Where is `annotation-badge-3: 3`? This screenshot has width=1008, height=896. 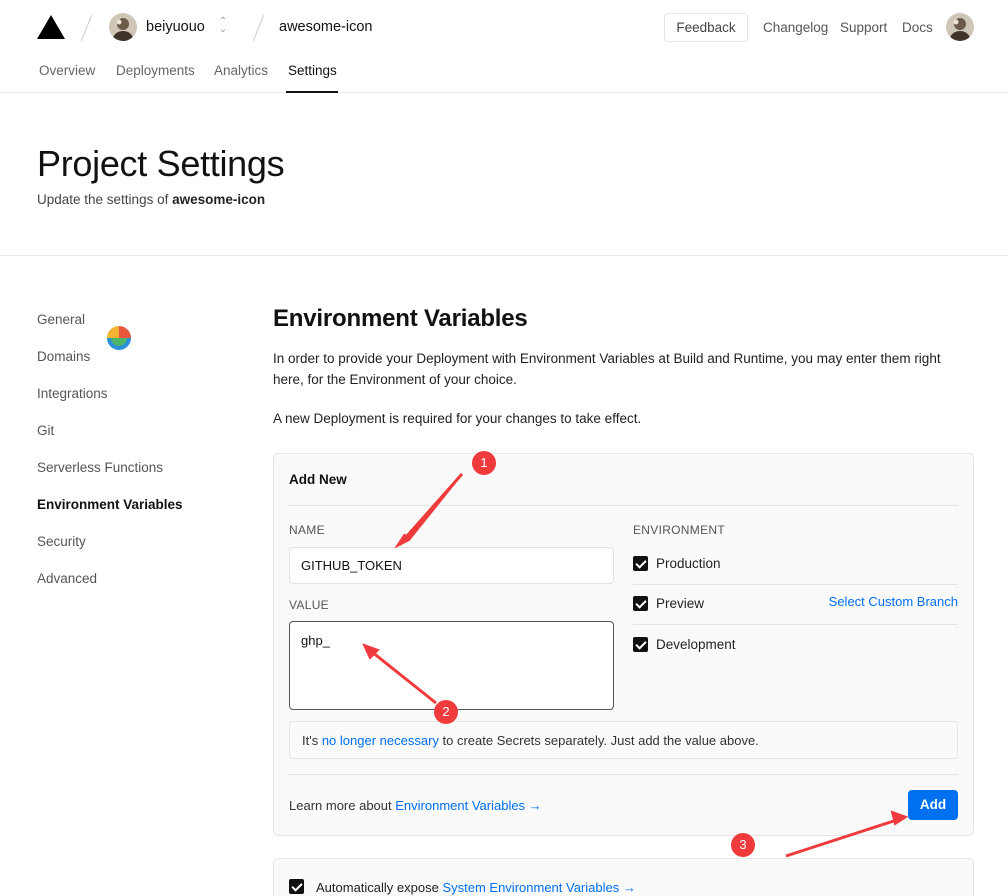
annotation-badge-3: 3 is located at coordinates (743, 845).